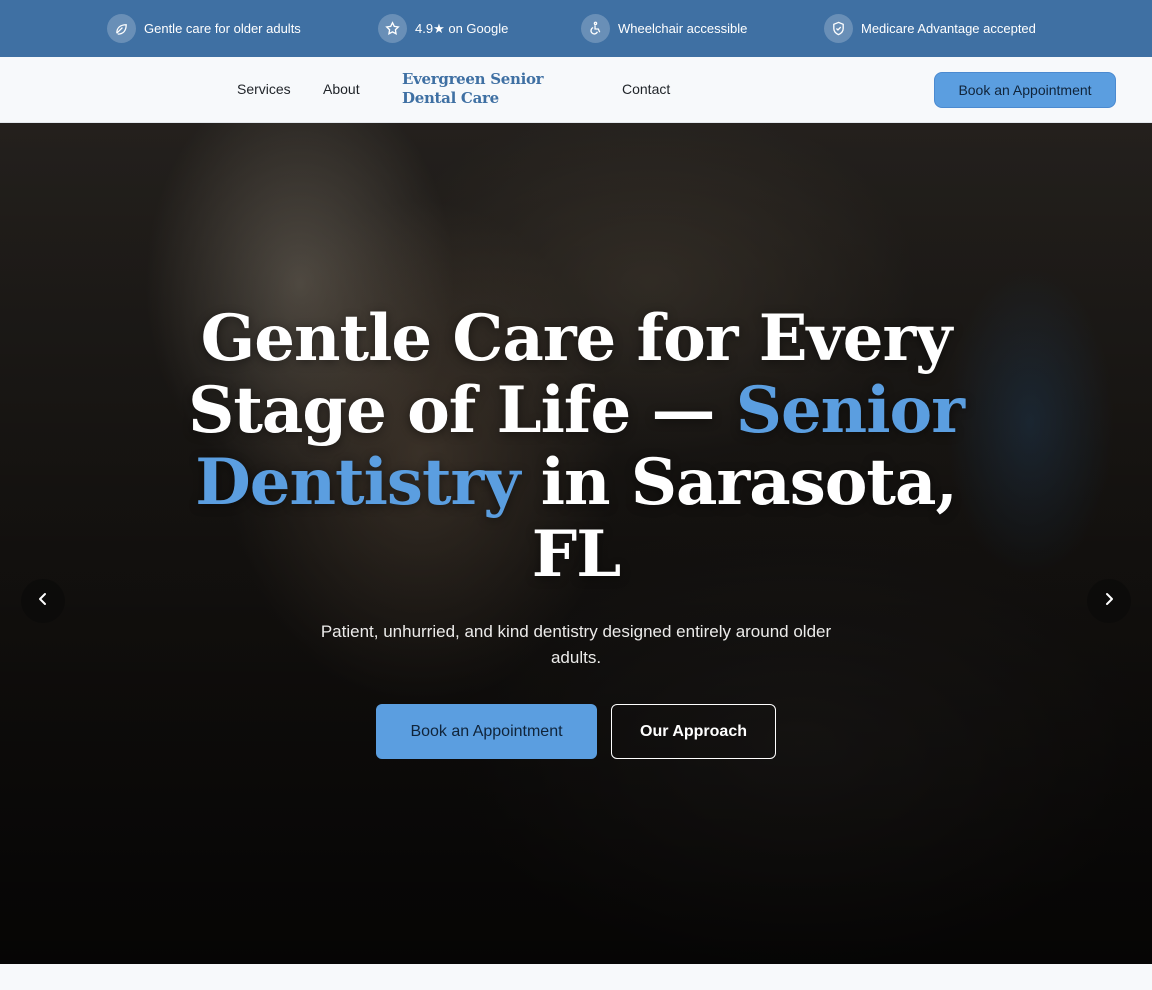  What do you see at coordinates (462, 28) in the screenshot?
I see `trust-label: 4.9★ on Google` at bounding box center [462, 28].